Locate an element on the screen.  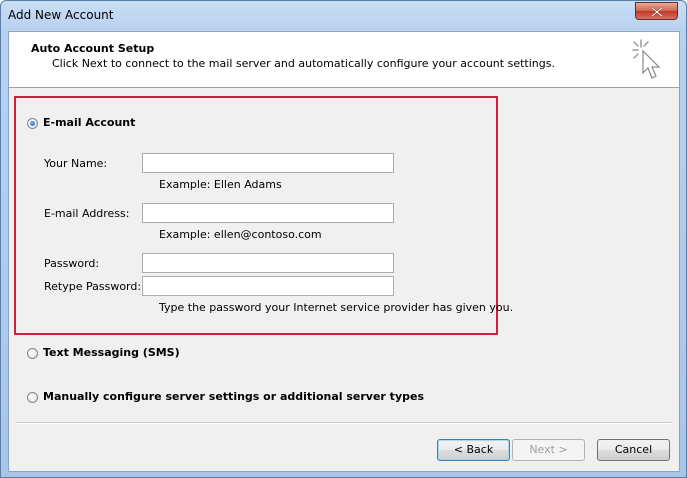
email-address-label: E-mail Address: is located at coordinates (87, 213).